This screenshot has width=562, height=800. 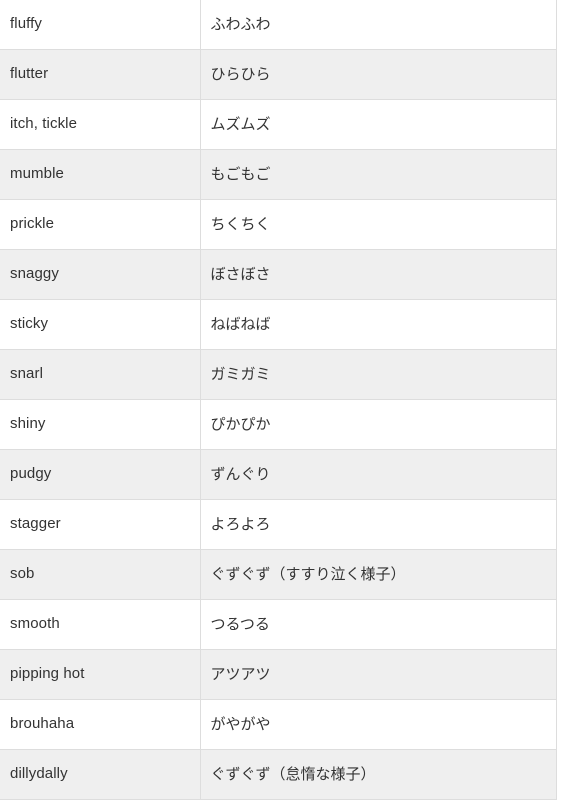 What do you see at coordinates (100, 324) in the screenshot?
I see `cell-english-term: sticky` at bounding box center [100, 324].